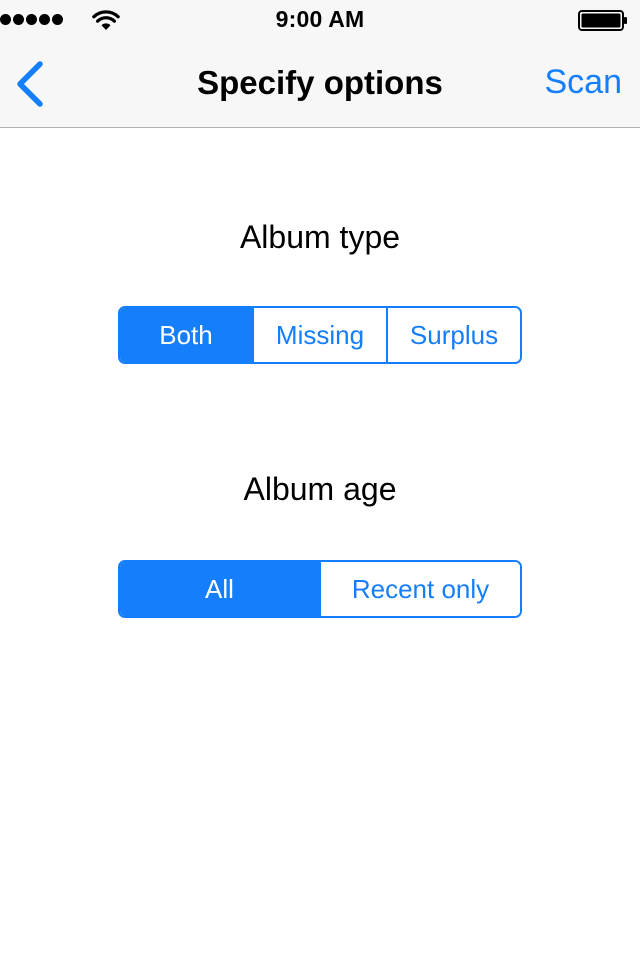  I want to click on status-bar: 9:00 AM, so click(320, 20).